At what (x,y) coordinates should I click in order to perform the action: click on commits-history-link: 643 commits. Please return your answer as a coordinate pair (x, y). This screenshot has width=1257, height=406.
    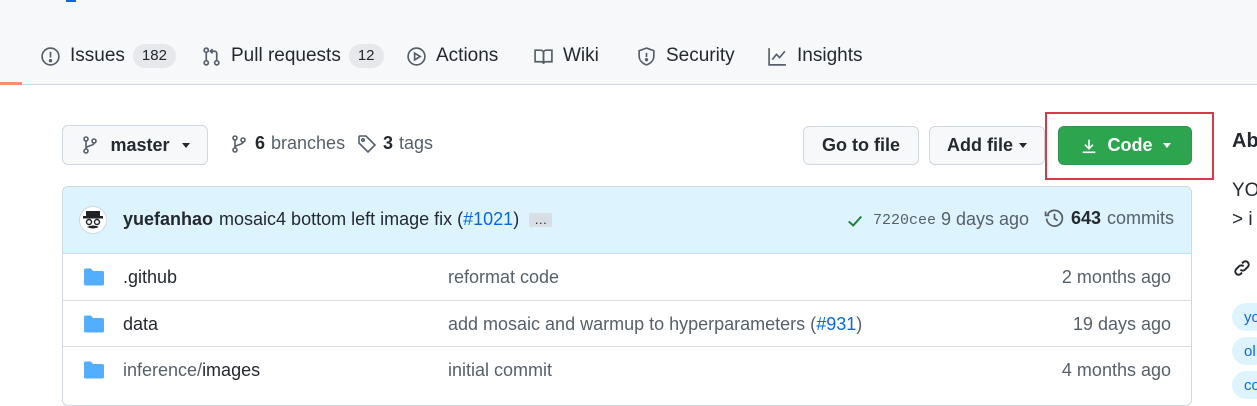
    Looking at the image, I should click on (1109, 218).